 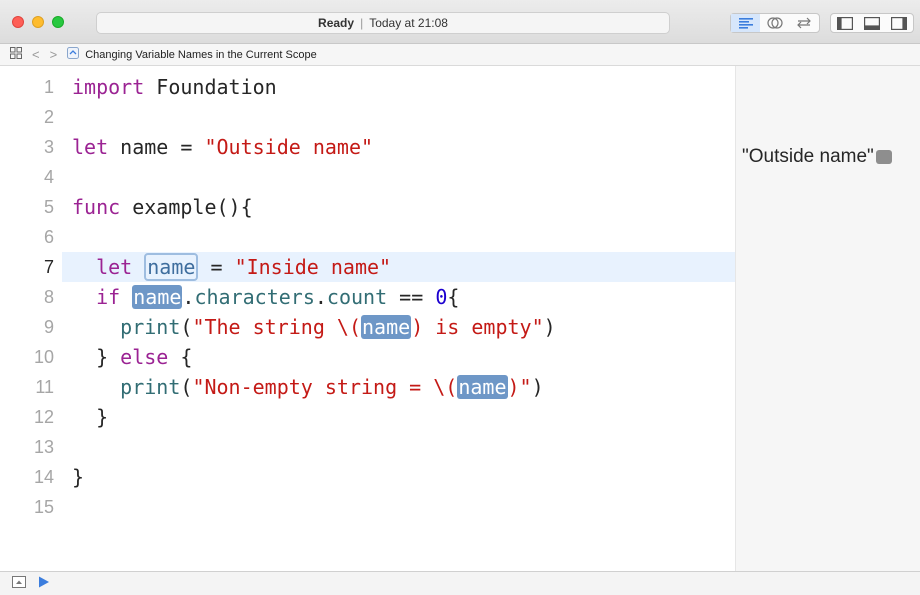 I want to click on code-token: =, so click(x=216, y=267).